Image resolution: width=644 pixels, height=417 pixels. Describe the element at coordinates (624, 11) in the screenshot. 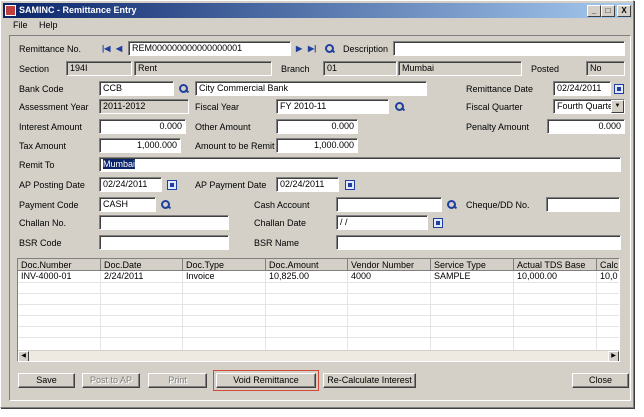

I see `close-window-button: X` at that location.